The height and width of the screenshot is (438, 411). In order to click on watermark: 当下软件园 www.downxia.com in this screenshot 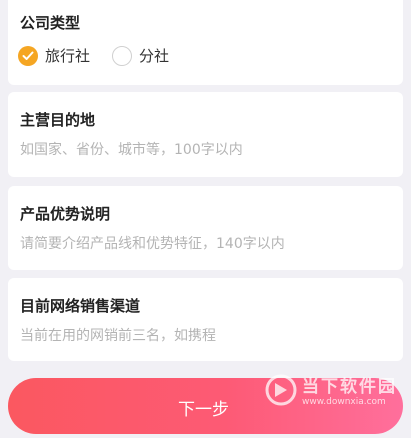, I will do `click(330, 389)`.